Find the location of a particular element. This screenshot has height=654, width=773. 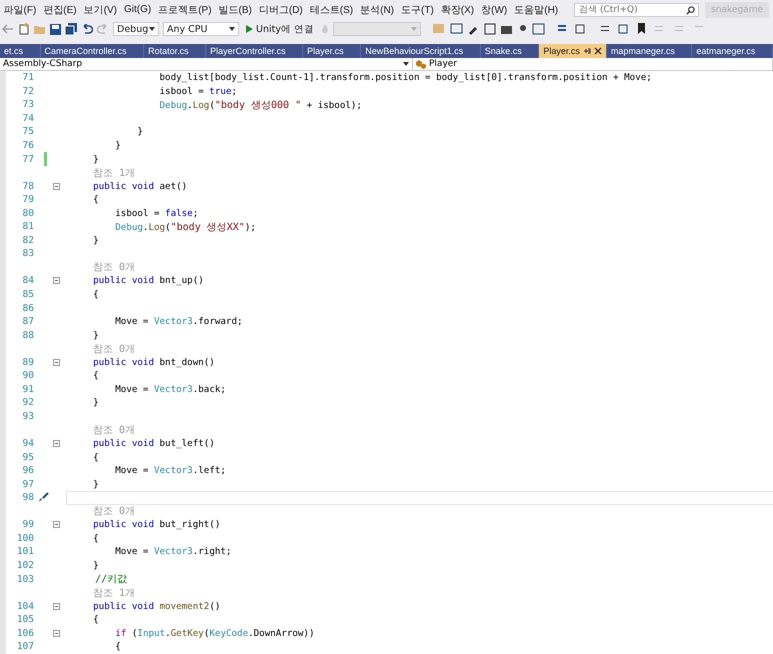

line-number: 83 is located at coordinates (28, 254).